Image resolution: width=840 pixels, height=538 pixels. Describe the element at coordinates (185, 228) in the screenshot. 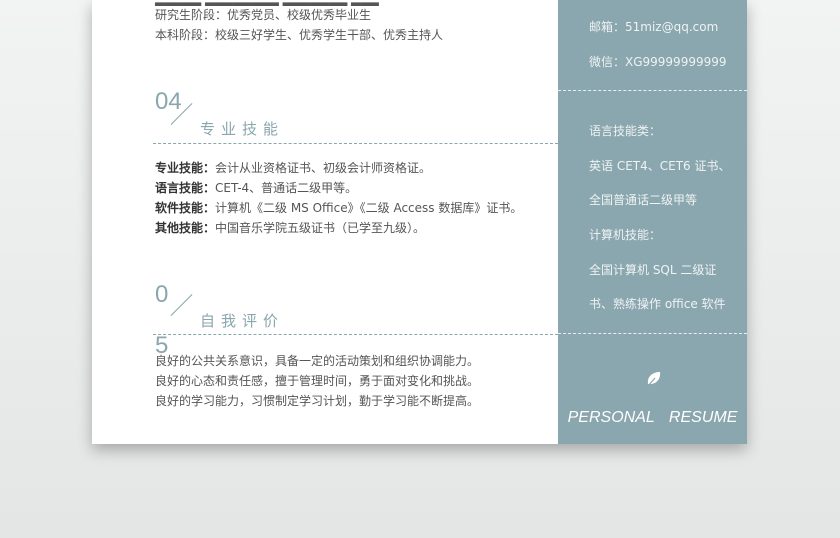

I see `skill-label: 其他技能：` at that location.